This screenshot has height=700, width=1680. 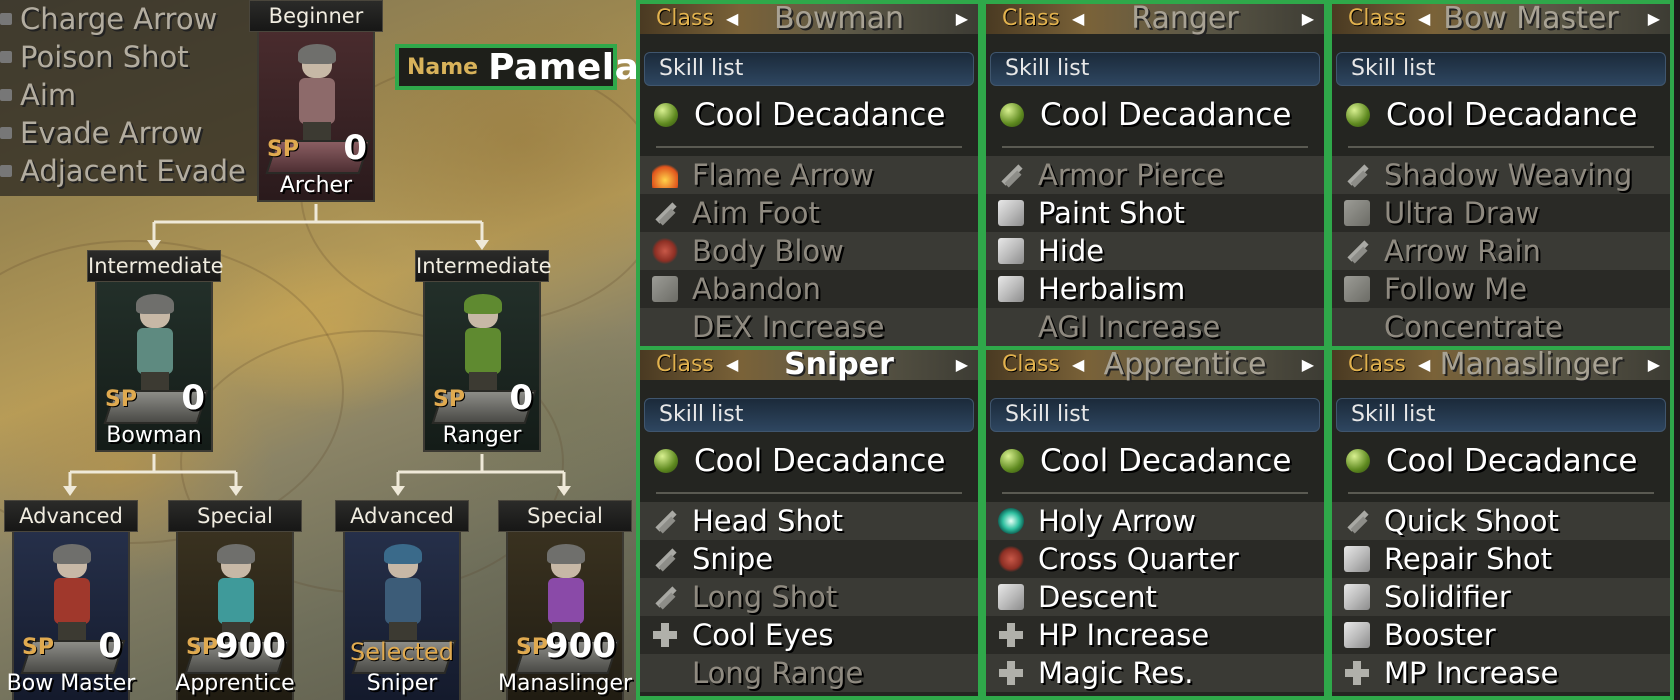 What do you see at coordinates (483, 266) in the screenshot?
I see `tier-label: Intermediate` at bounding box center [483, 266].